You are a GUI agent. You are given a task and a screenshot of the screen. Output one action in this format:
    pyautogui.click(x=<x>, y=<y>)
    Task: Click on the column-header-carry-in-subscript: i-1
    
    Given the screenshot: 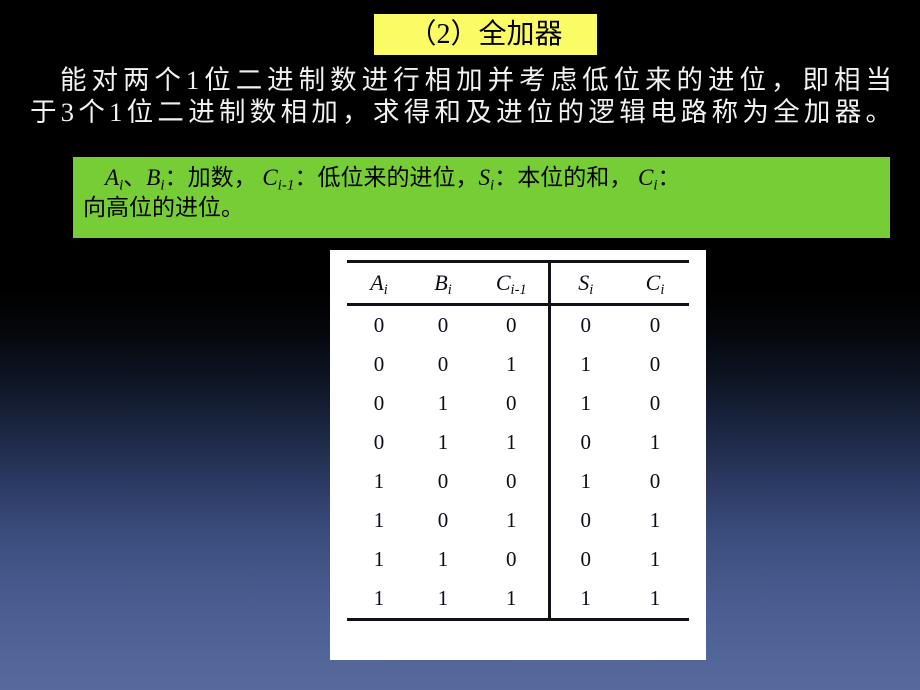 What is the action you would take?
    pyautogui.click(x=518, y=290)
    